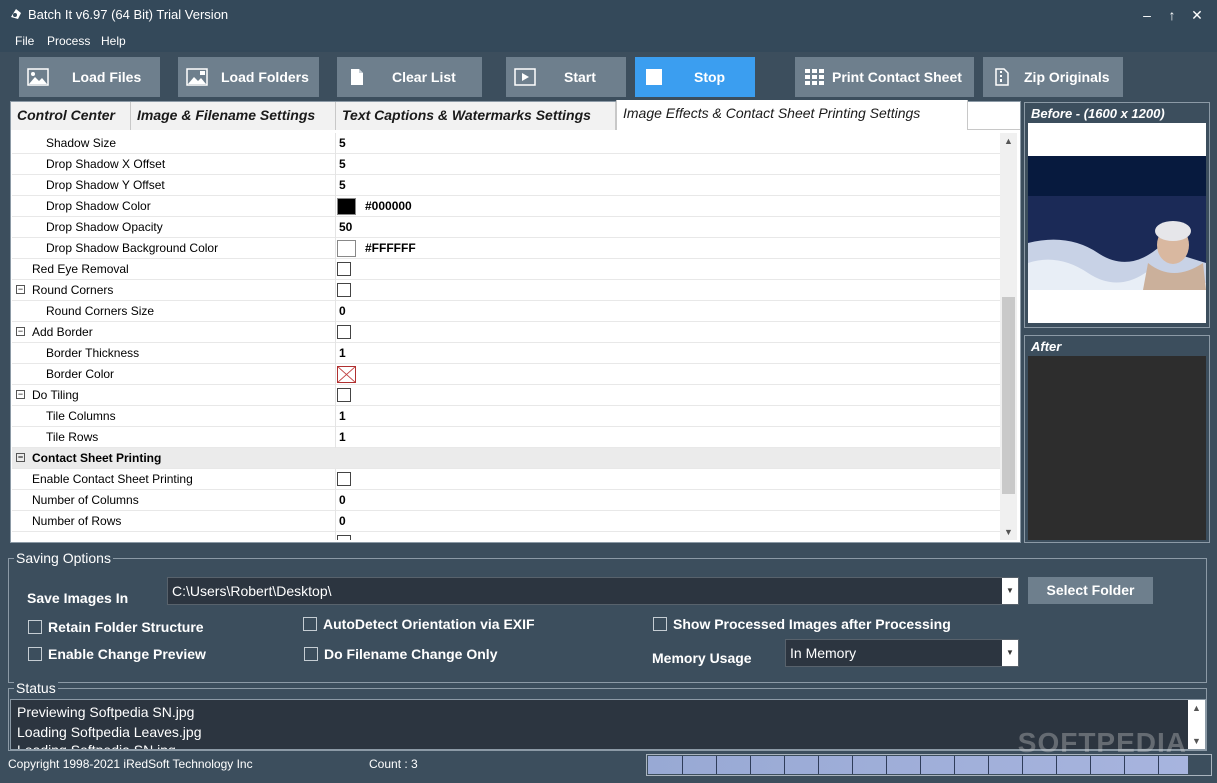 This screenshot has width=1217, height=783. I want to click on empty-color-icon, so click(346, 374).